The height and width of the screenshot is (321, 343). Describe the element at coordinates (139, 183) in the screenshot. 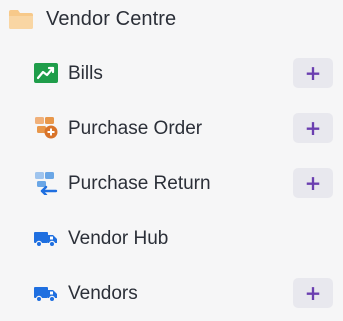

I see `menu-item-label: Purchase Return` at that location.